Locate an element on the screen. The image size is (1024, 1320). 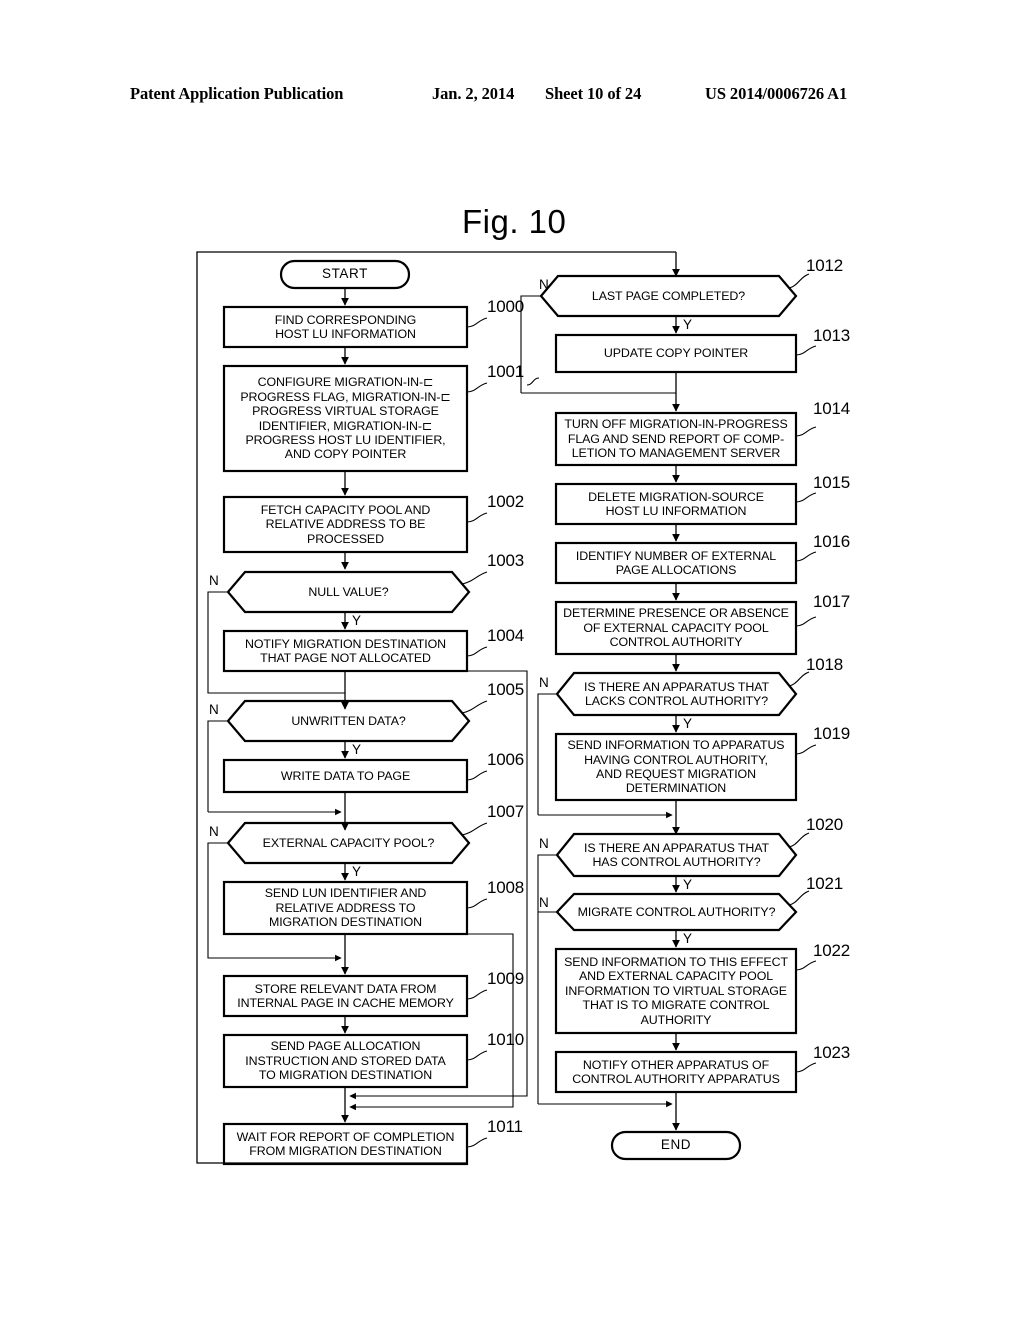
branch-1007-no is located at coordinates (274, 902).